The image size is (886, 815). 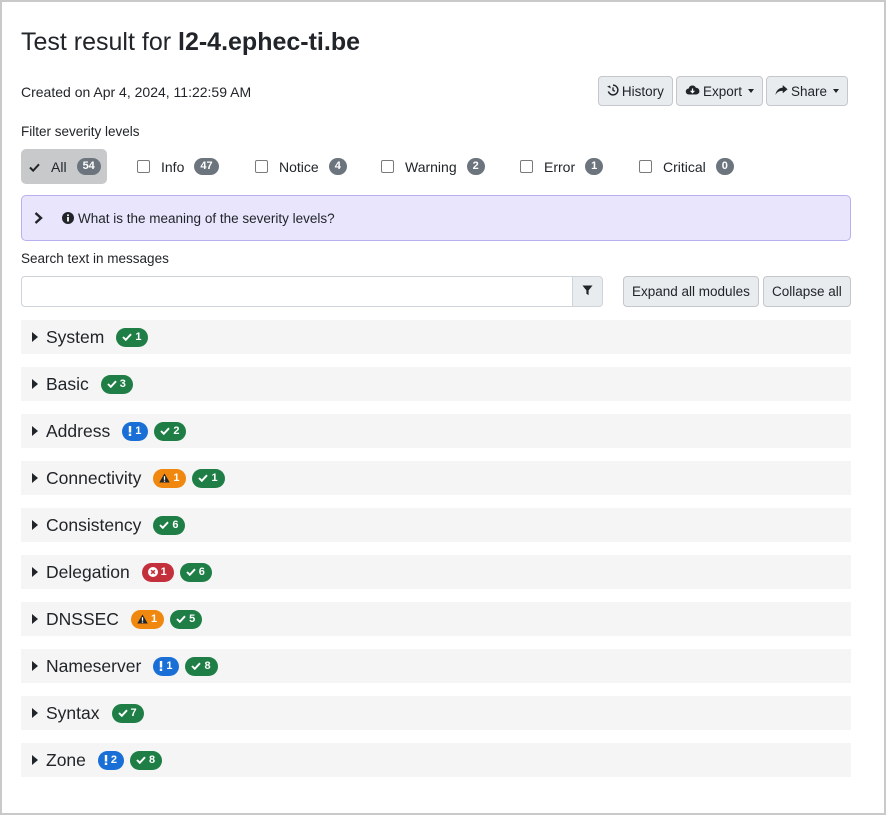 What do you see at coordinates (686, 166) in the screenshot?
I see `severity-filter-critical: Critical 0` at bounding box center [686, 166].